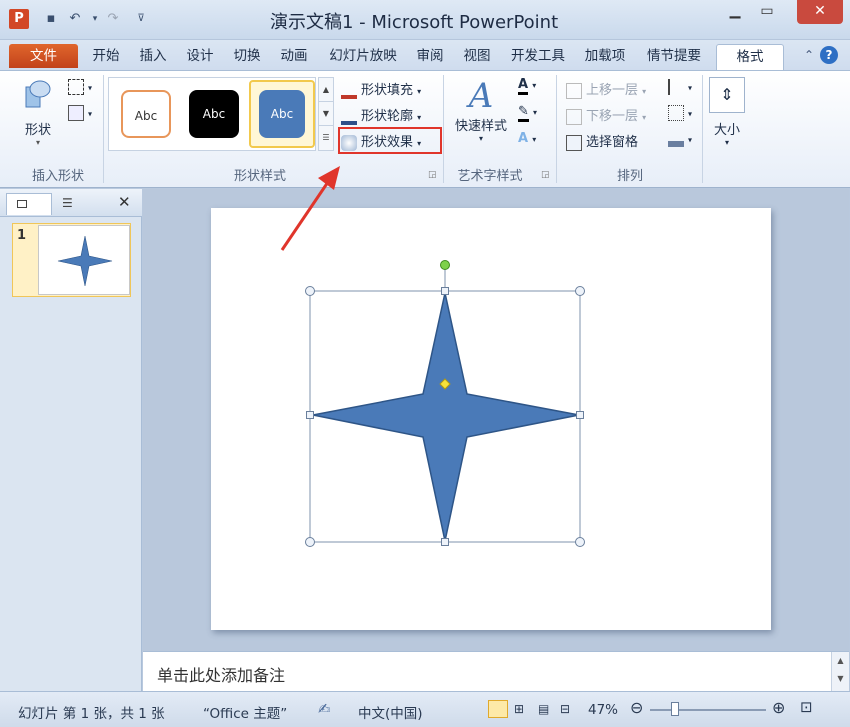 The image size is (850, 727). Describe the element at coordinates (580, 542) in the screenshot. I see `resize-handle-bottom-right` at that location.